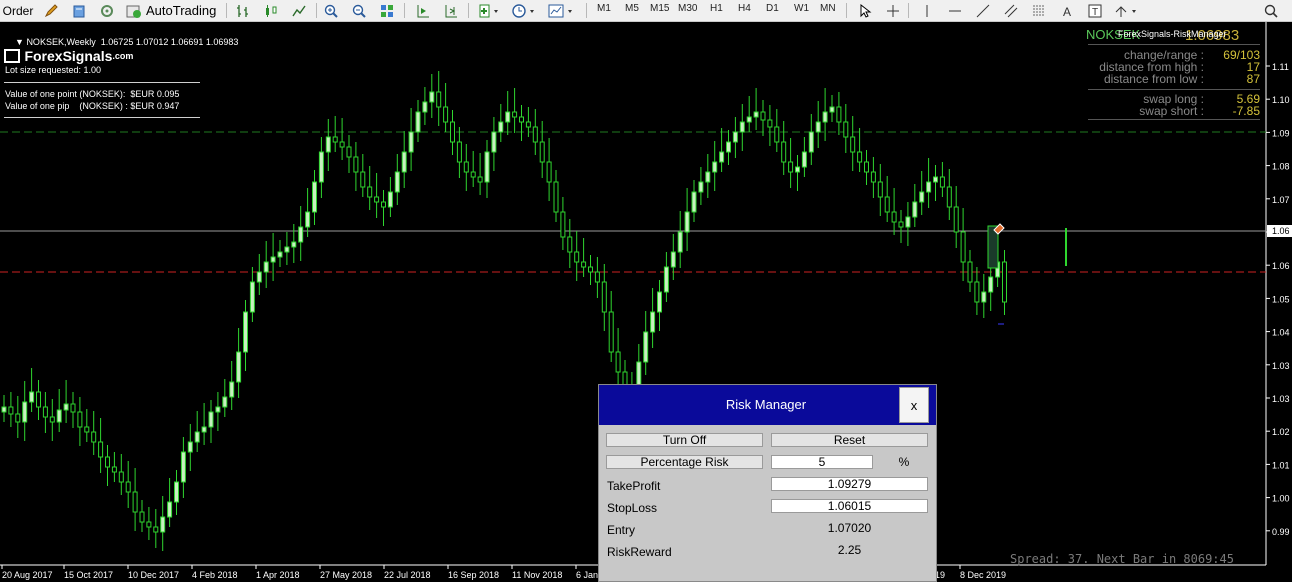 Image resolution: width=1292 pixels, height=582 pixels. What do you see at coordinates (490, 10) in the screenshot?
I see `indicators-dropdown` at bounding box center [490, 10].